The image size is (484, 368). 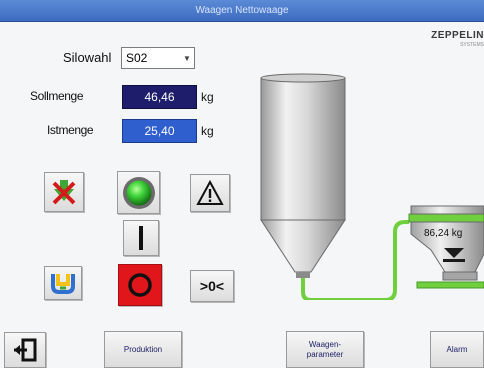 I want to click on exit-icon, so click(x=25, y=350).